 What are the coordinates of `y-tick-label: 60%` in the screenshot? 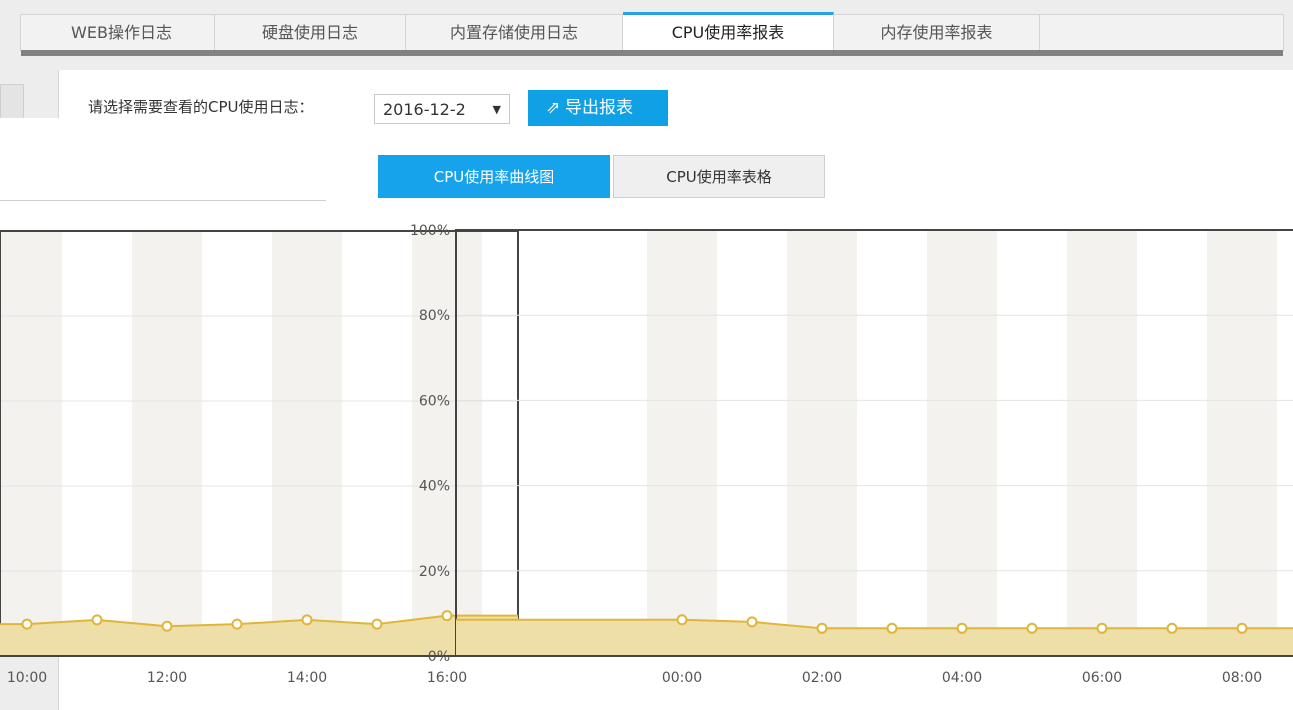 It's located at (434, 401).